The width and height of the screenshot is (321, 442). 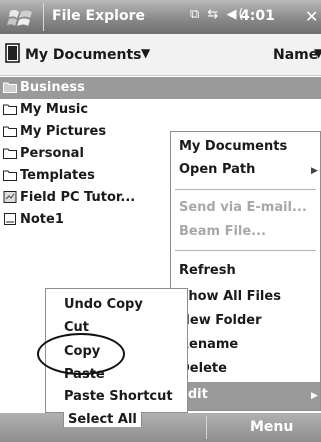 I want to click on menu-item-paste-shortcut: Paste Shortcut, so click(x=118, y=396).